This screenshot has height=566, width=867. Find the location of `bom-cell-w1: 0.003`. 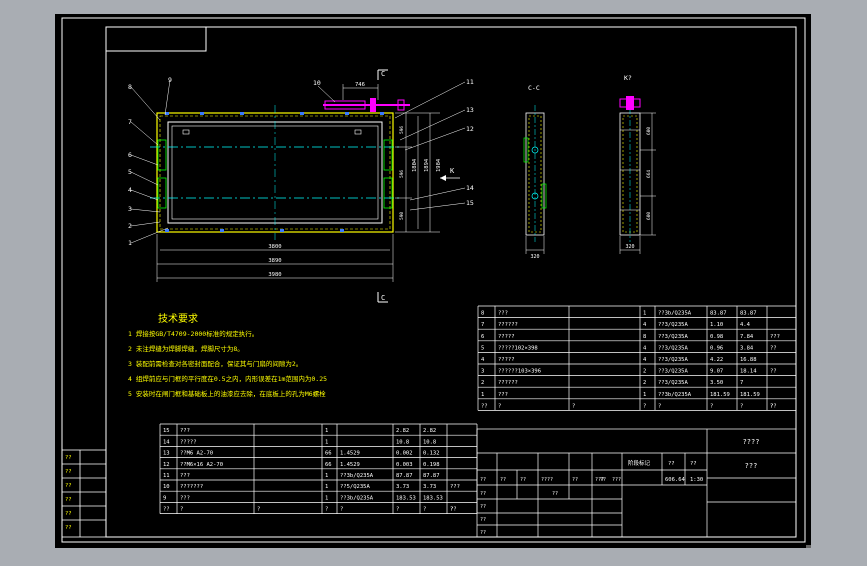

bom-cell-w1: 0.003 is located at coordinates (404, 465).